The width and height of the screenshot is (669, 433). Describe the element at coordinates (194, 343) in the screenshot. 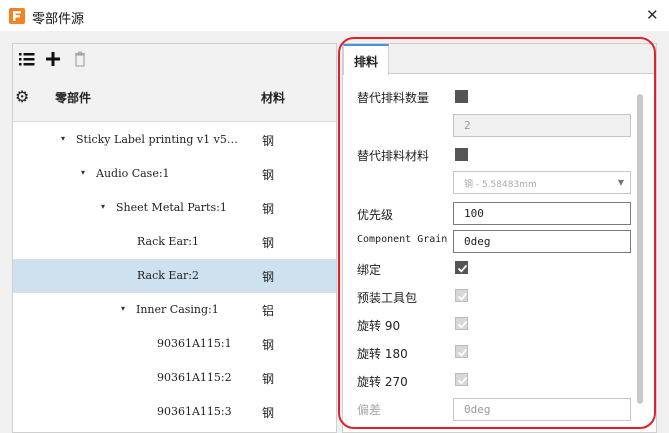

I see `tree-row-name: 90361A115:1` at that location.